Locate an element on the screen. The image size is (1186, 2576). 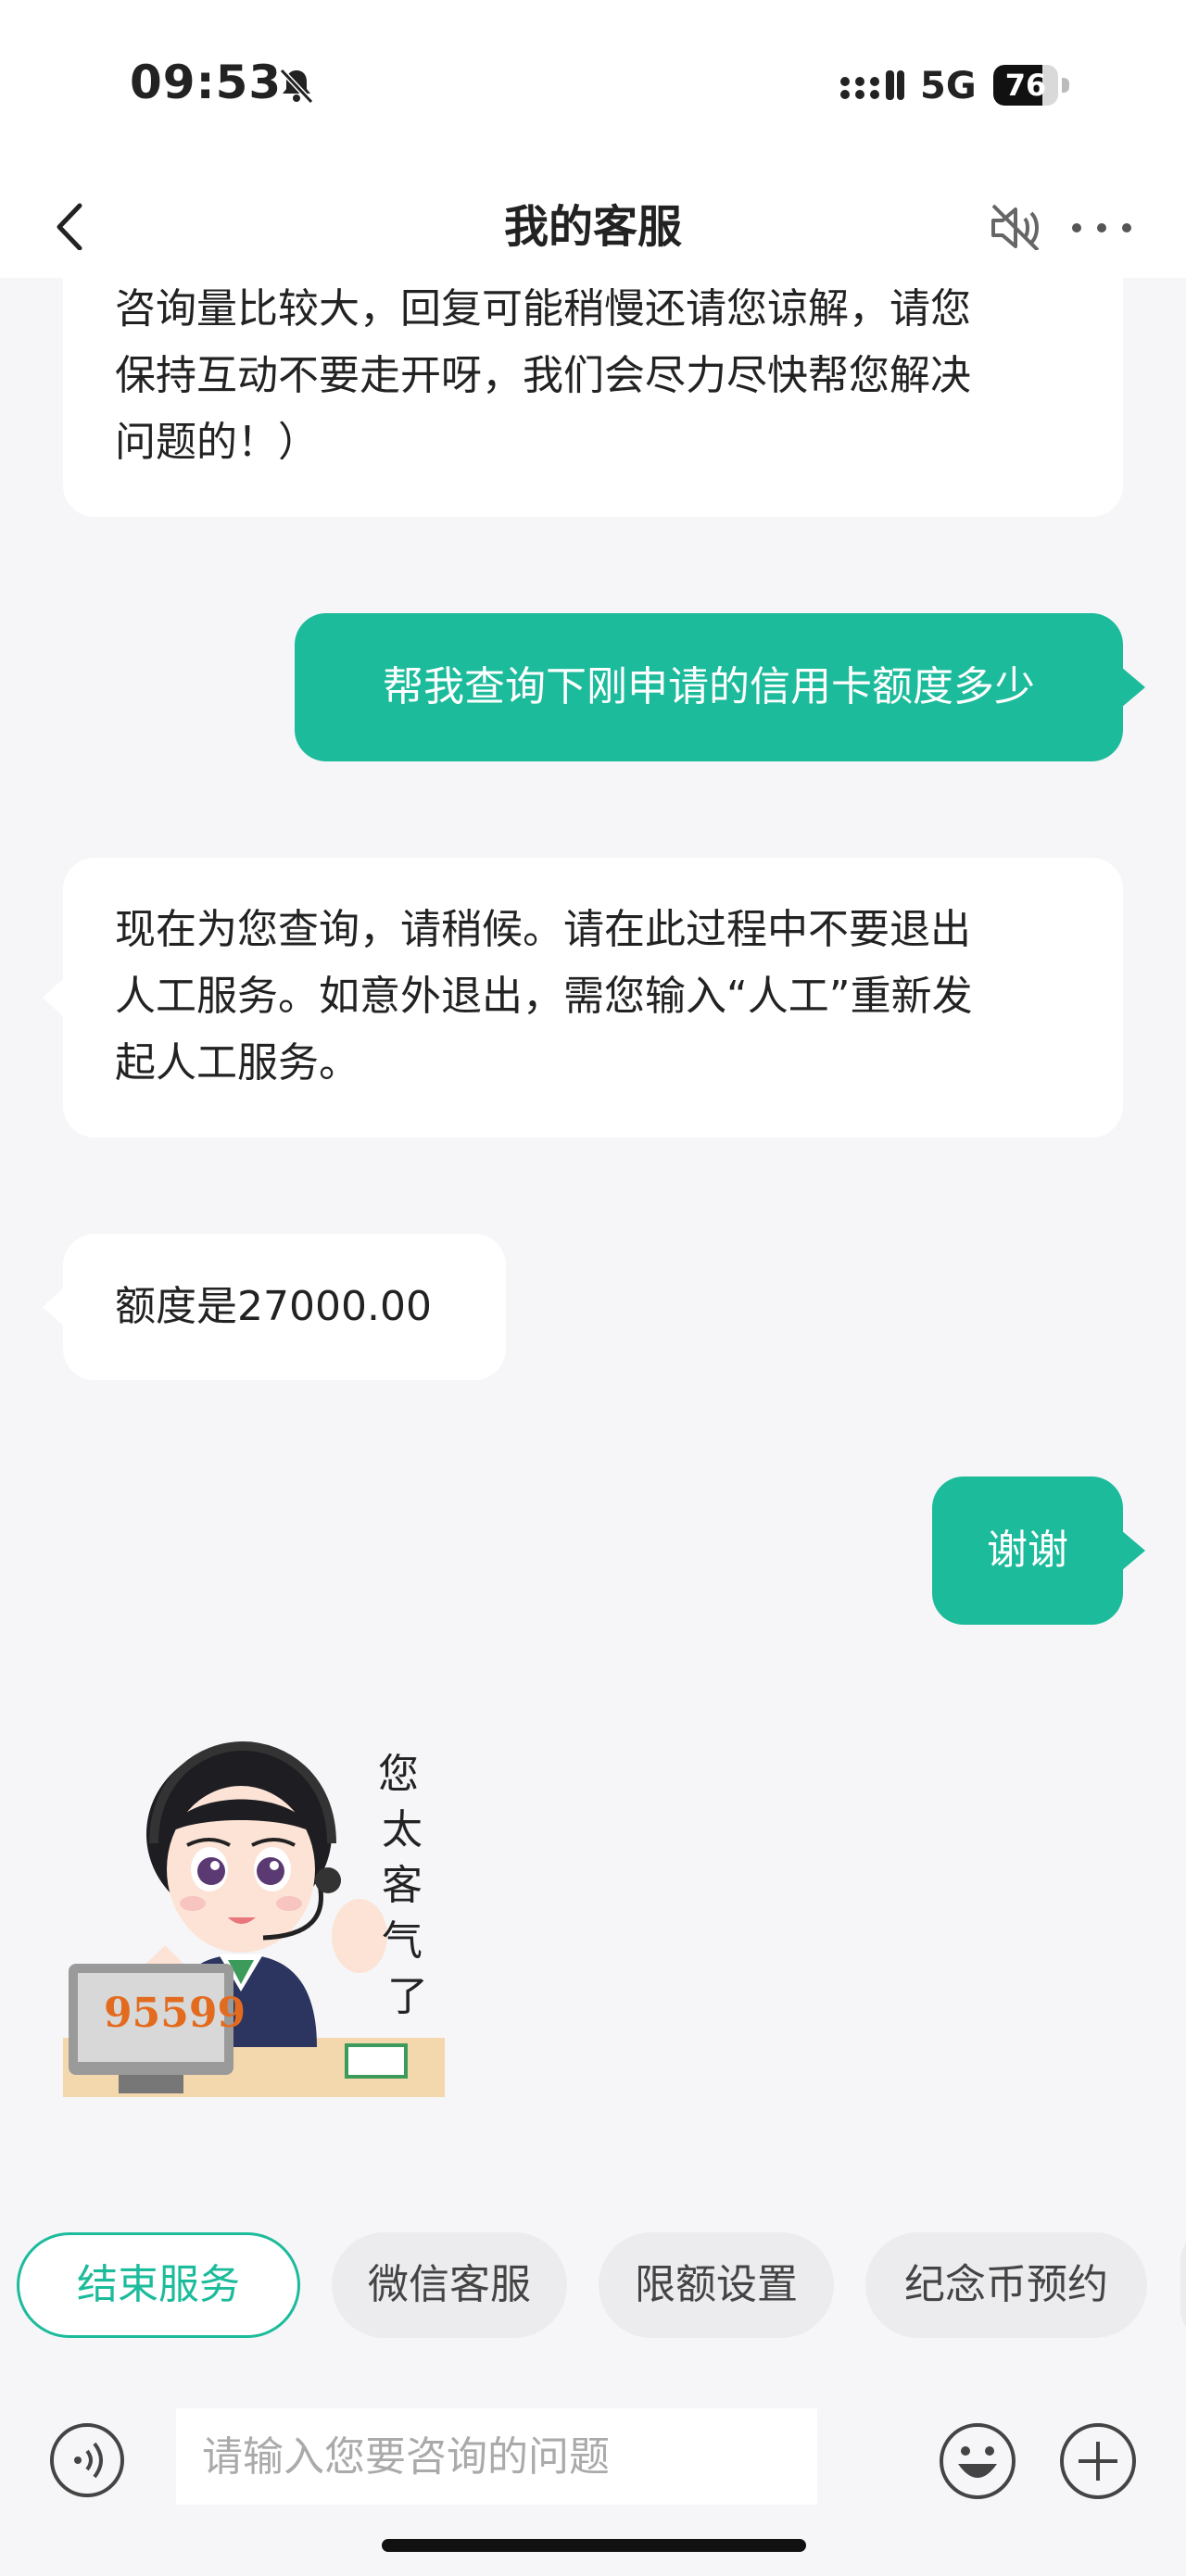
agent-message: 额度是27000.00 is located at coordinates (274, 1307).